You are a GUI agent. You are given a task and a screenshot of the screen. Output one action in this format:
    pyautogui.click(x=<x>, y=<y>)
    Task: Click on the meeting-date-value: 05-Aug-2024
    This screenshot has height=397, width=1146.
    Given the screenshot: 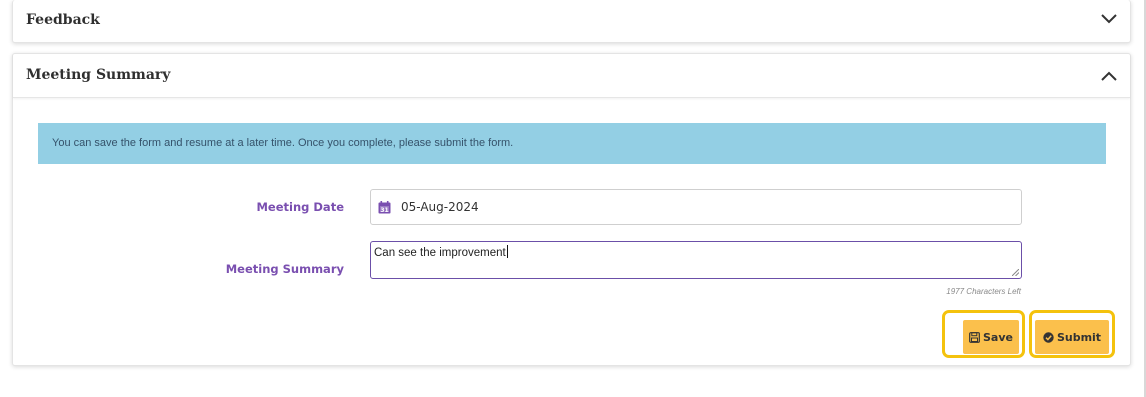 What is the action you would take?
    pyautogui.click(x=440, y=207)
    